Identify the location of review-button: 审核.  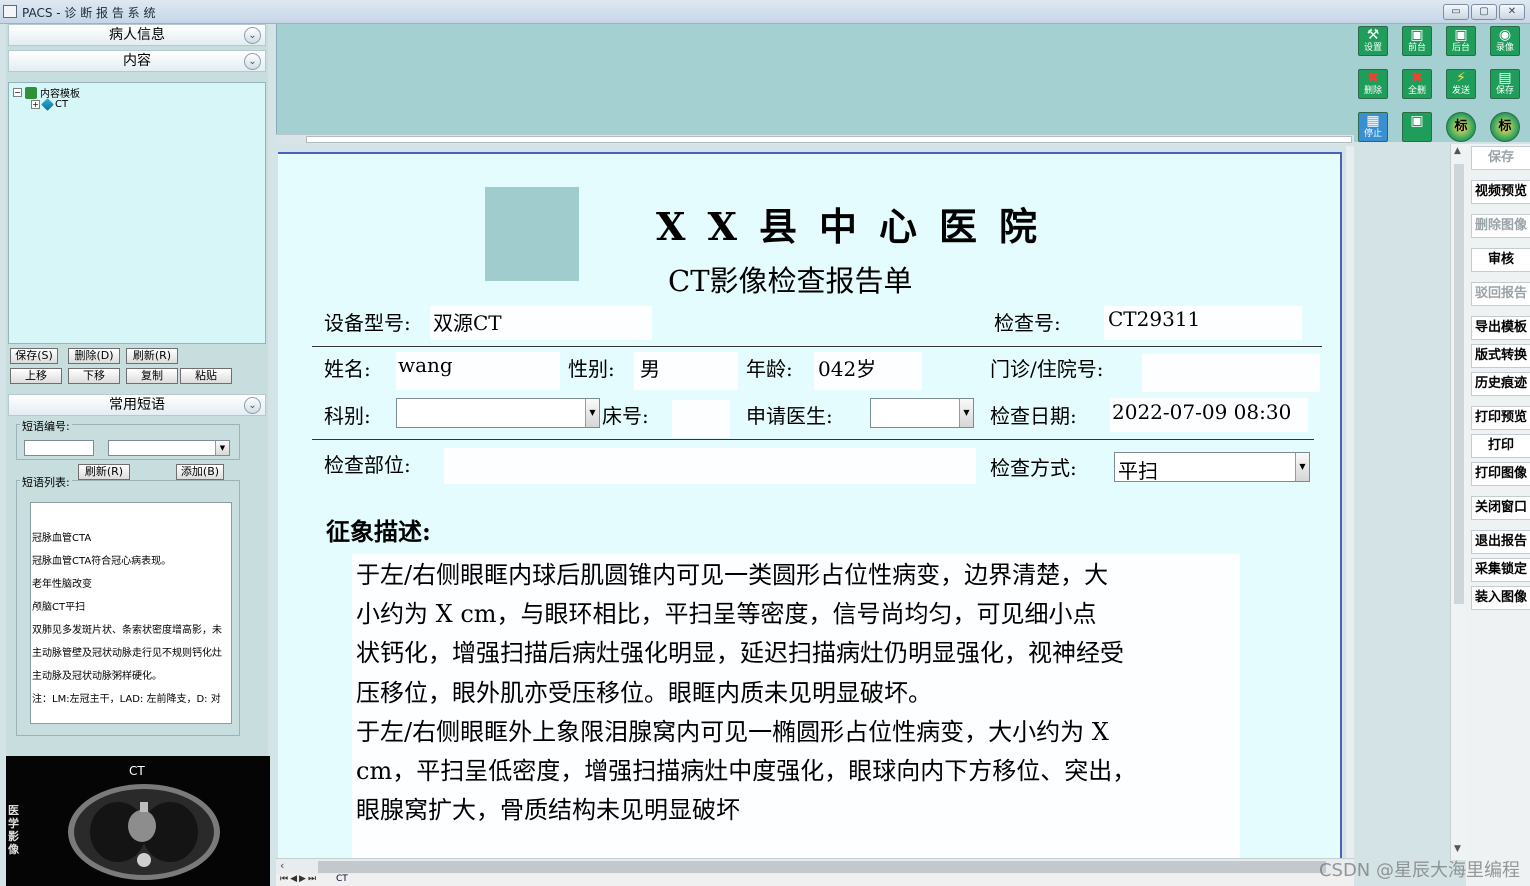
(1500, 260).